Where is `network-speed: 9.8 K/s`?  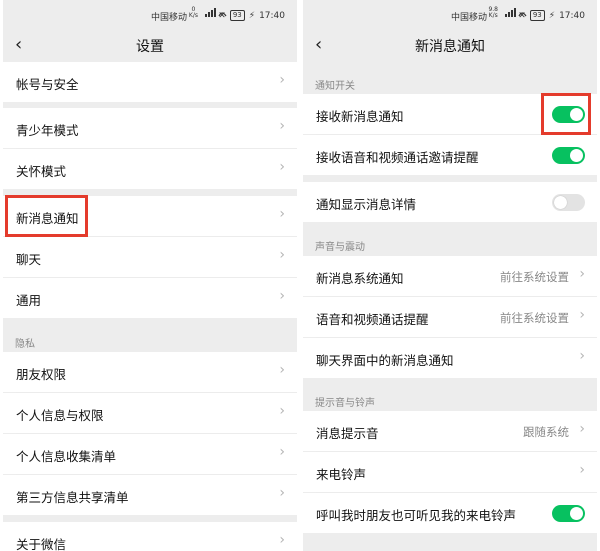 network-speed: 9.8 K/s is located at coordinates (493, 12).